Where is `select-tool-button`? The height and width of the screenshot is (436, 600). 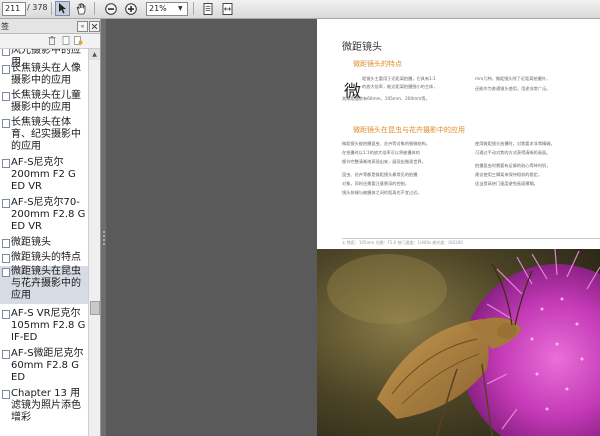 select-tool-button is located at coordinates (62, 8).